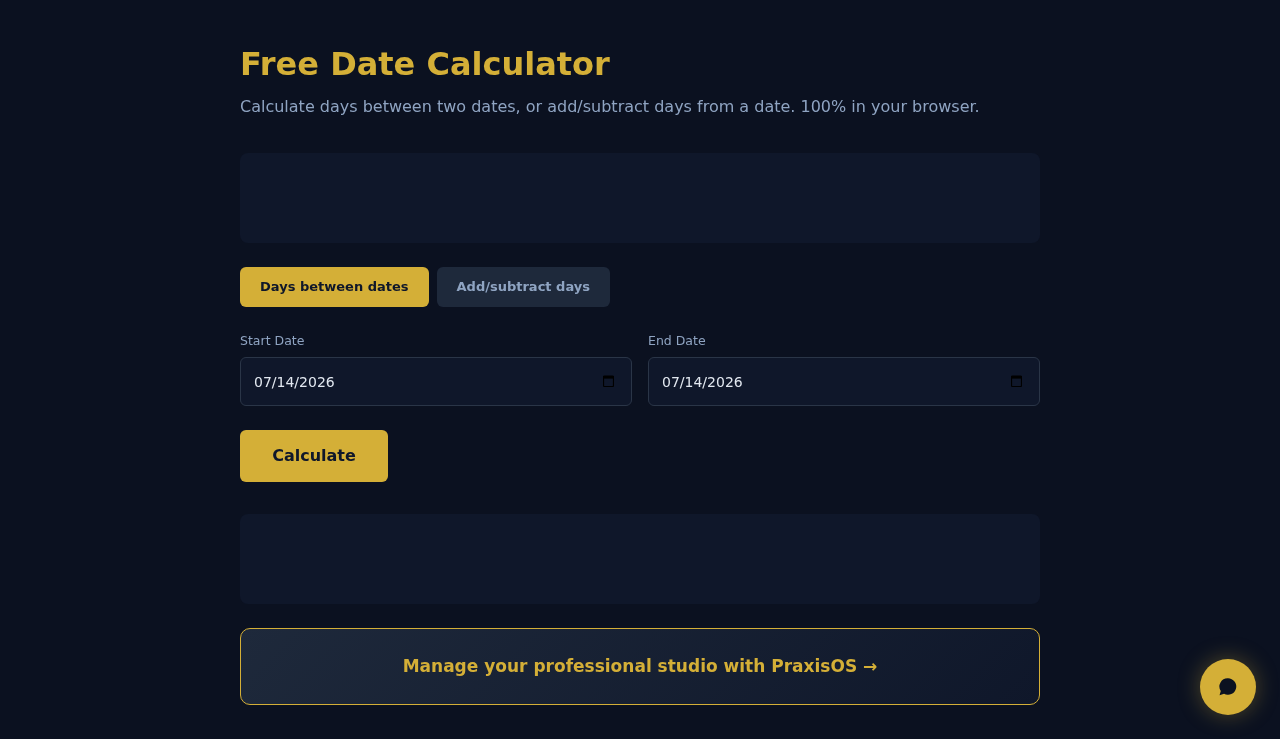  What do you see at coordinates (610, 107) in the screenshot?
I see `page-subtitle: Calculate days between two dates, or add/subtract days from a date. 100% in your browser.` at bounding box center [610, 107].